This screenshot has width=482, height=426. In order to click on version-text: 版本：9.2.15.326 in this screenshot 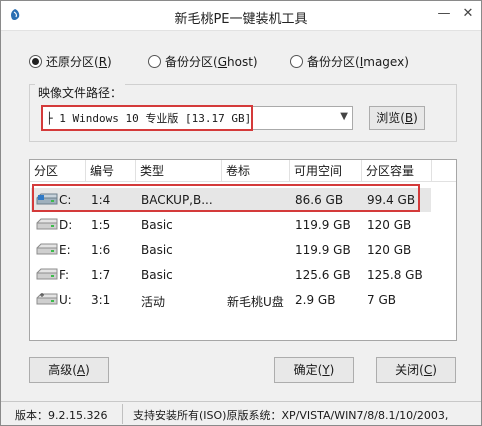, I will do `click(61, 415)`.